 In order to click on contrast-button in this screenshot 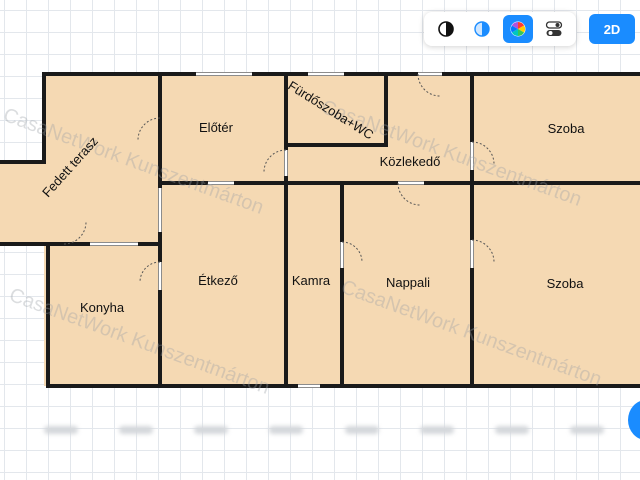, I will do `click(446, 29)`.